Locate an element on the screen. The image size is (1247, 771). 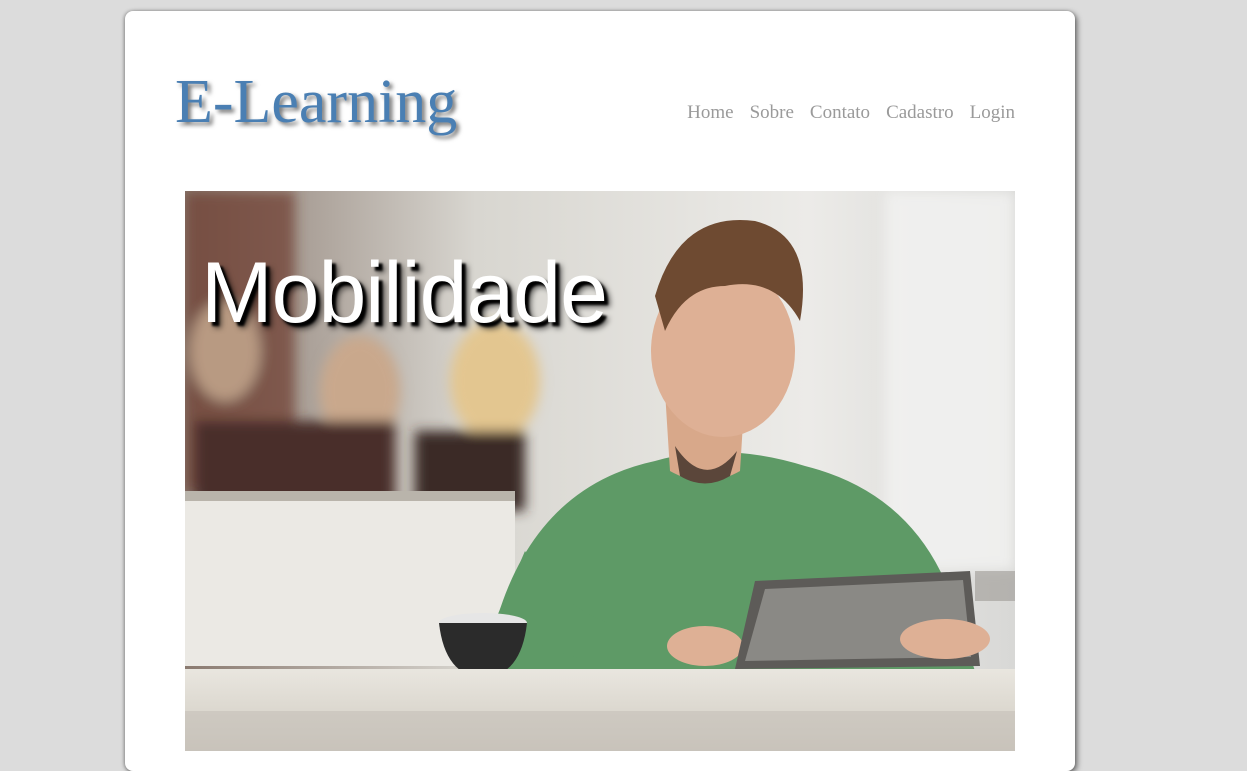
nav-link-login: Login is located at coordinates (992, 113).